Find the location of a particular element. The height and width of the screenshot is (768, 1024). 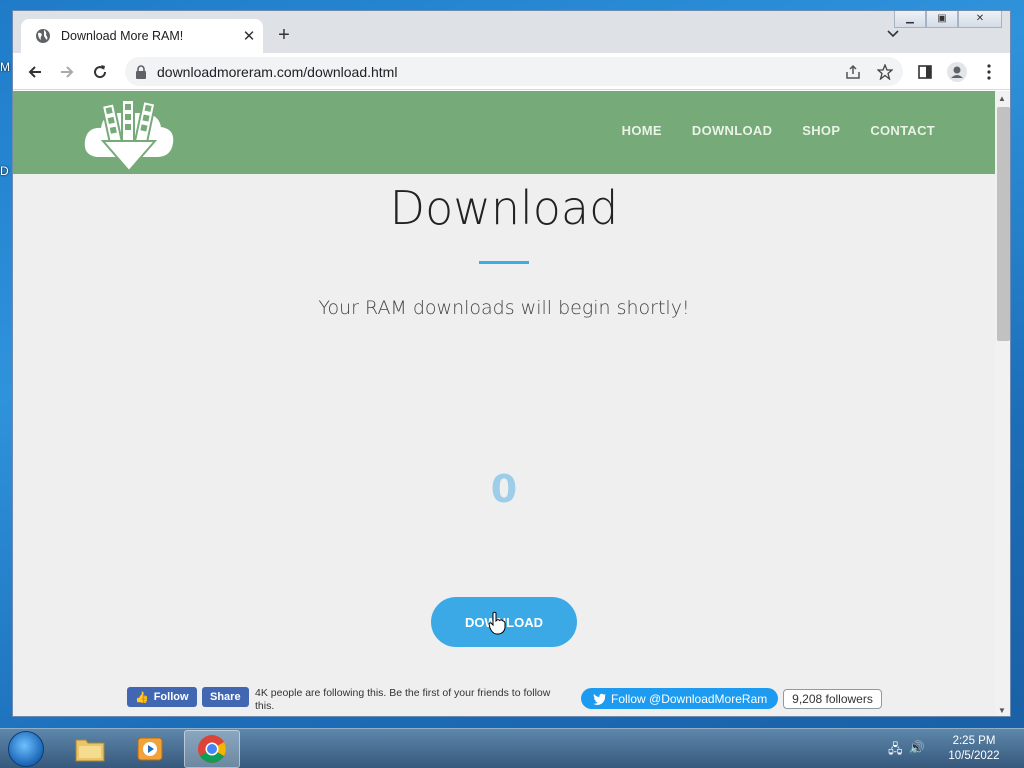

twitter-follow-button: Follow @DownloadMoreRam is located at coordinates (679, 698).